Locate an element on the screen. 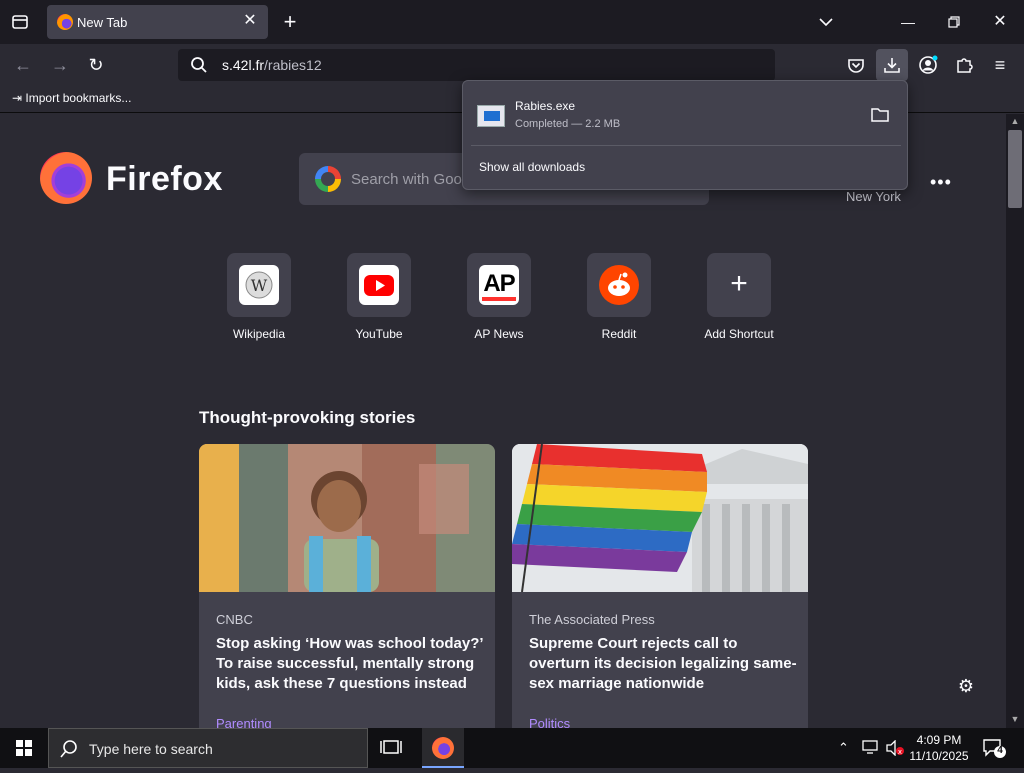 The image size is (1024, 773). open-folder-icon is located at coordinates (880, 114).